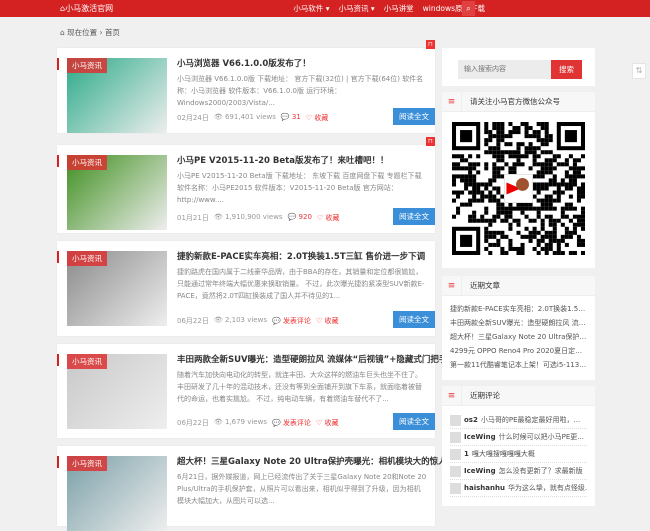  I want to click on search-input, so click(504, 69).